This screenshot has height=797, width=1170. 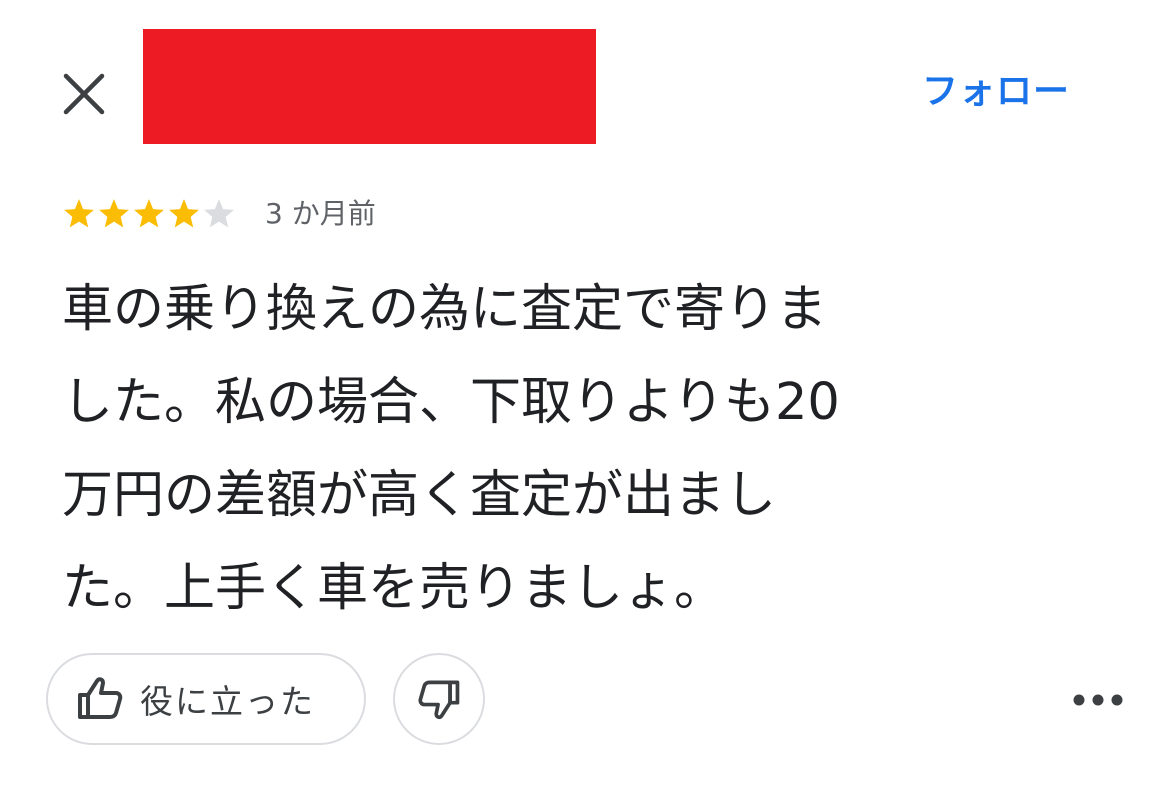 I want to click on rating-row: 3 か月前, so click(x=219, y=214).